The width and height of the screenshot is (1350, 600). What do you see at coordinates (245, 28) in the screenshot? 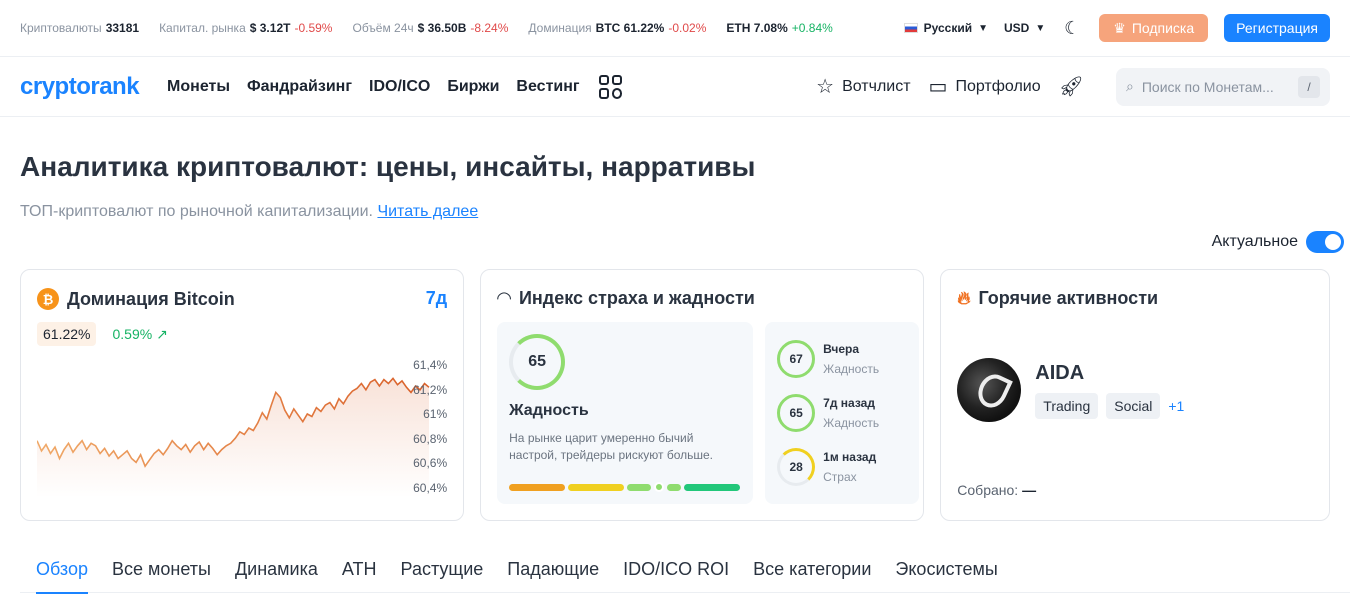
I see `stat-market-cap: Капитал. рынка $ 3.12T -0.59%` at bounding box center [245, 28].